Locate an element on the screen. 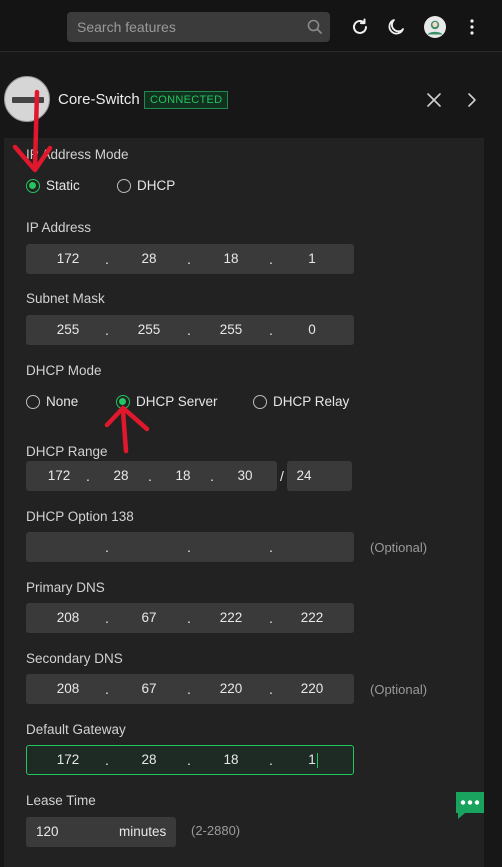 The width and height of the screenshot is (502, 867). dhcp-range-field: 172 . 28 . 18 . 30 is located at coordinates (151, 476).